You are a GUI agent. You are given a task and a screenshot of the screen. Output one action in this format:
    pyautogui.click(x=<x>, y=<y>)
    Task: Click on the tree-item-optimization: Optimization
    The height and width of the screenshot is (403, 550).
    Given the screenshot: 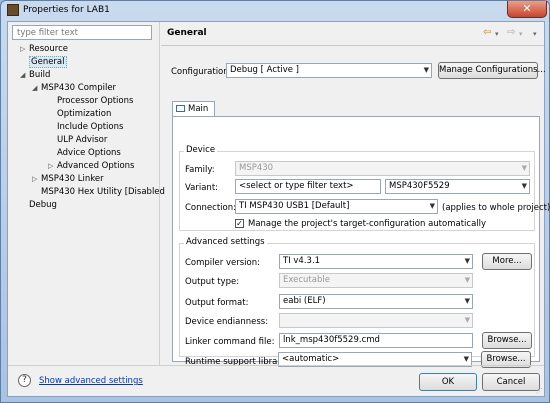 What is the action you would take?
    pyautogui.click(x=79, y=114)
    